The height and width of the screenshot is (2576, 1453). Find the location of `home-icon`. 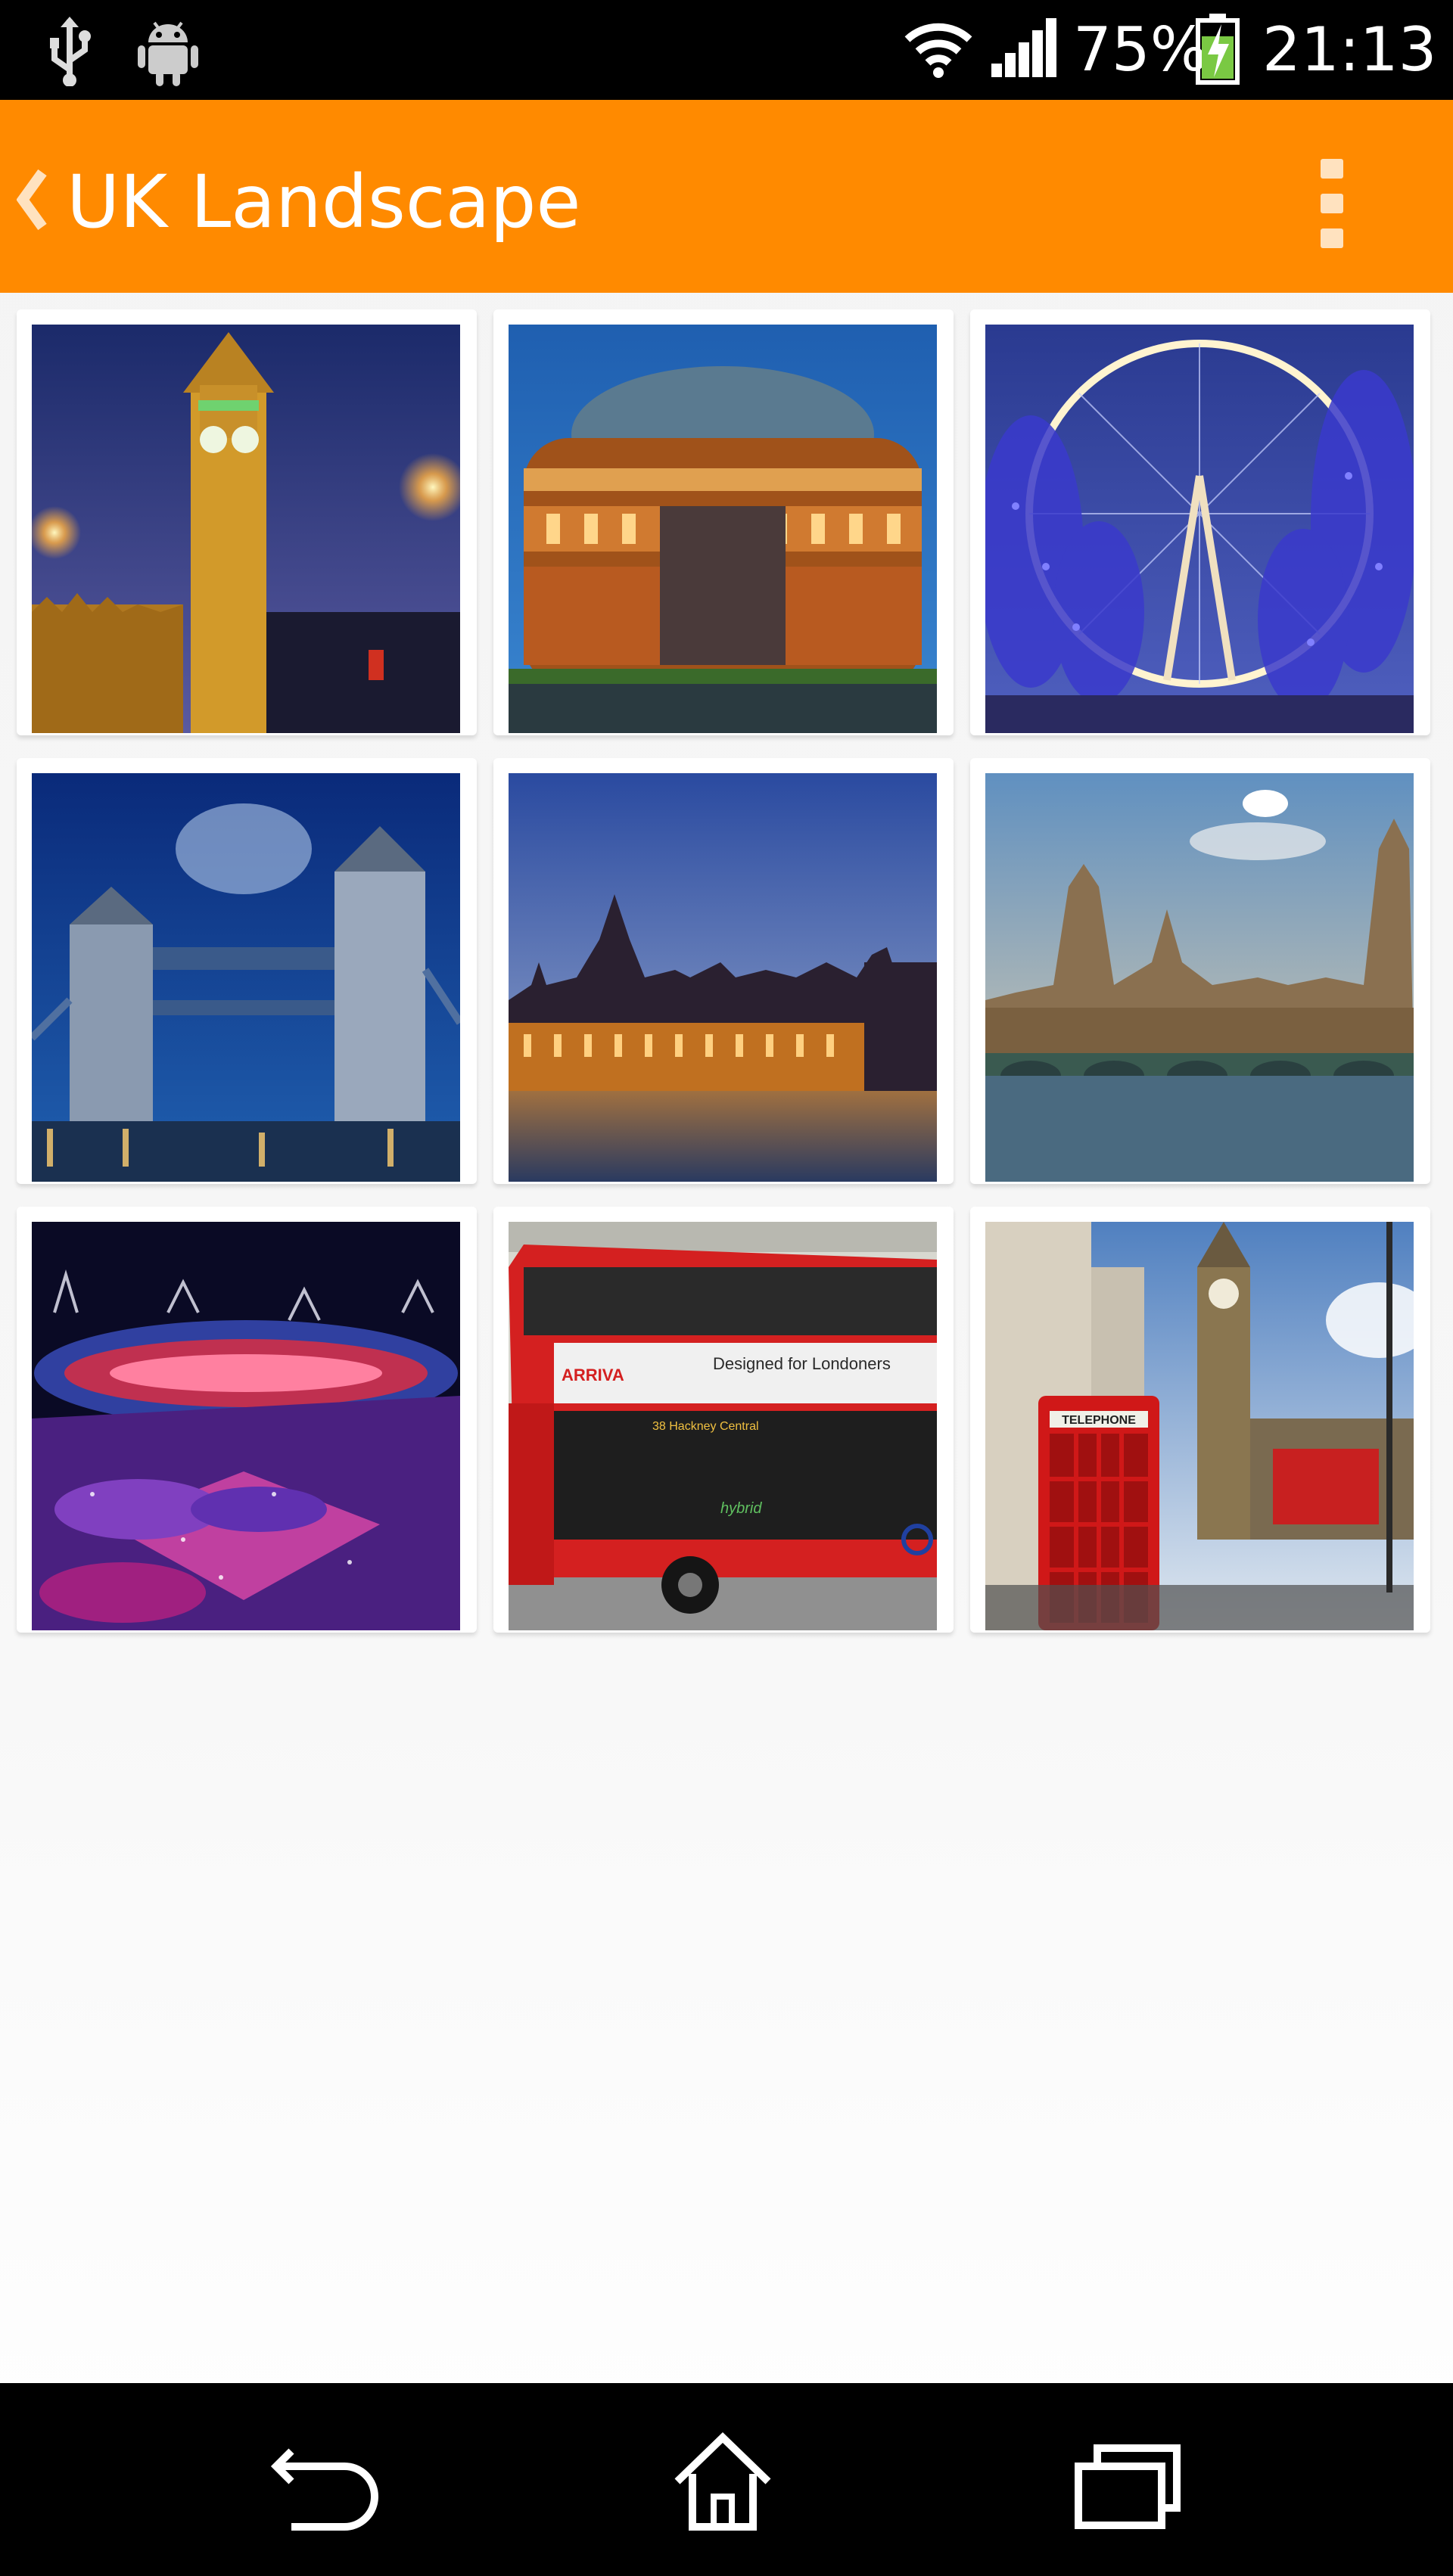

home-icon is located at coordinates (722, 2481).